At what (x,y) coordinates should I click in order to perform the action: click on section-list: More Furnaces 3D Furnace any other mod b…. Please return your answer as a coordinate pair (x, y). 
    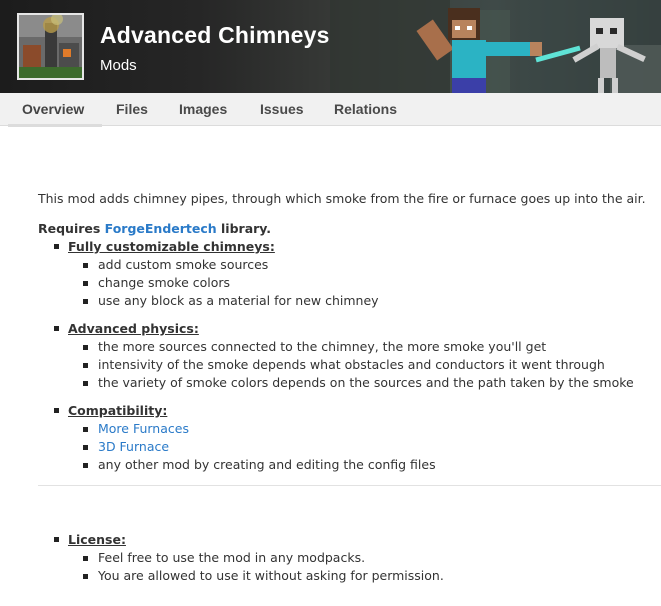
    Looking at the image, I should click on (245, 447).